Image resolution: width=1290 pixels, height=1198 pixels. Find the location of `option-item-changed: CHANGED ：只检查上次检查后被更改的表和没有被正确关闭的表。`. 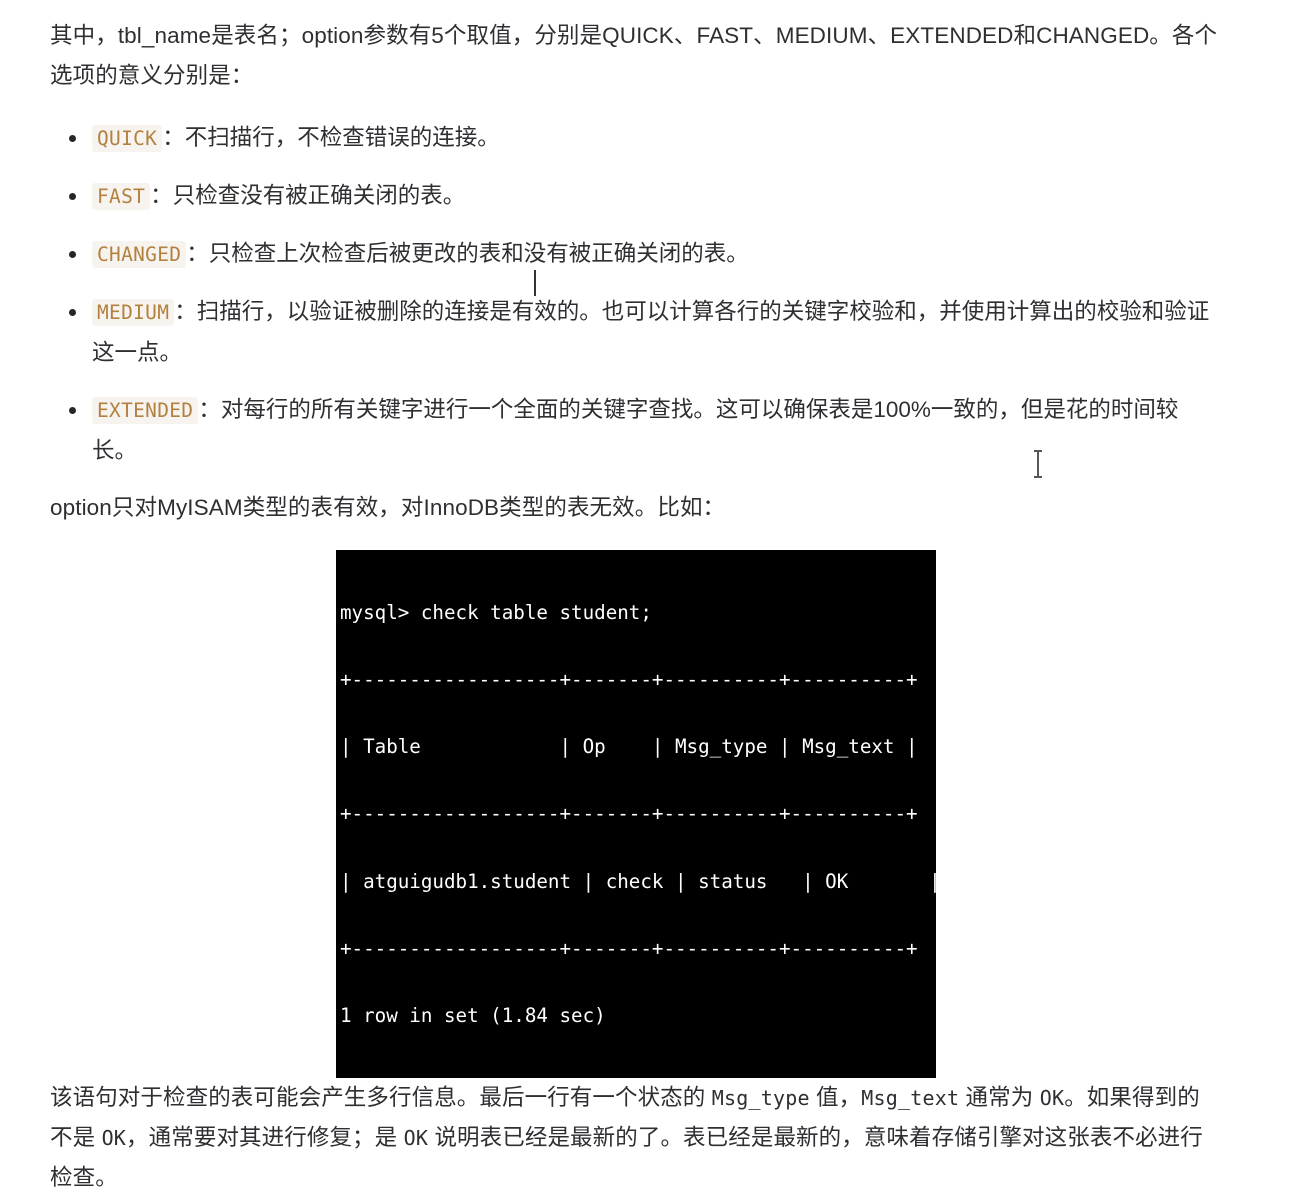

option-item-changed: CHANGED ：只检查上次检查后被更改的表和没有被正确关闭的表。 is located at coordinates (635, 254).